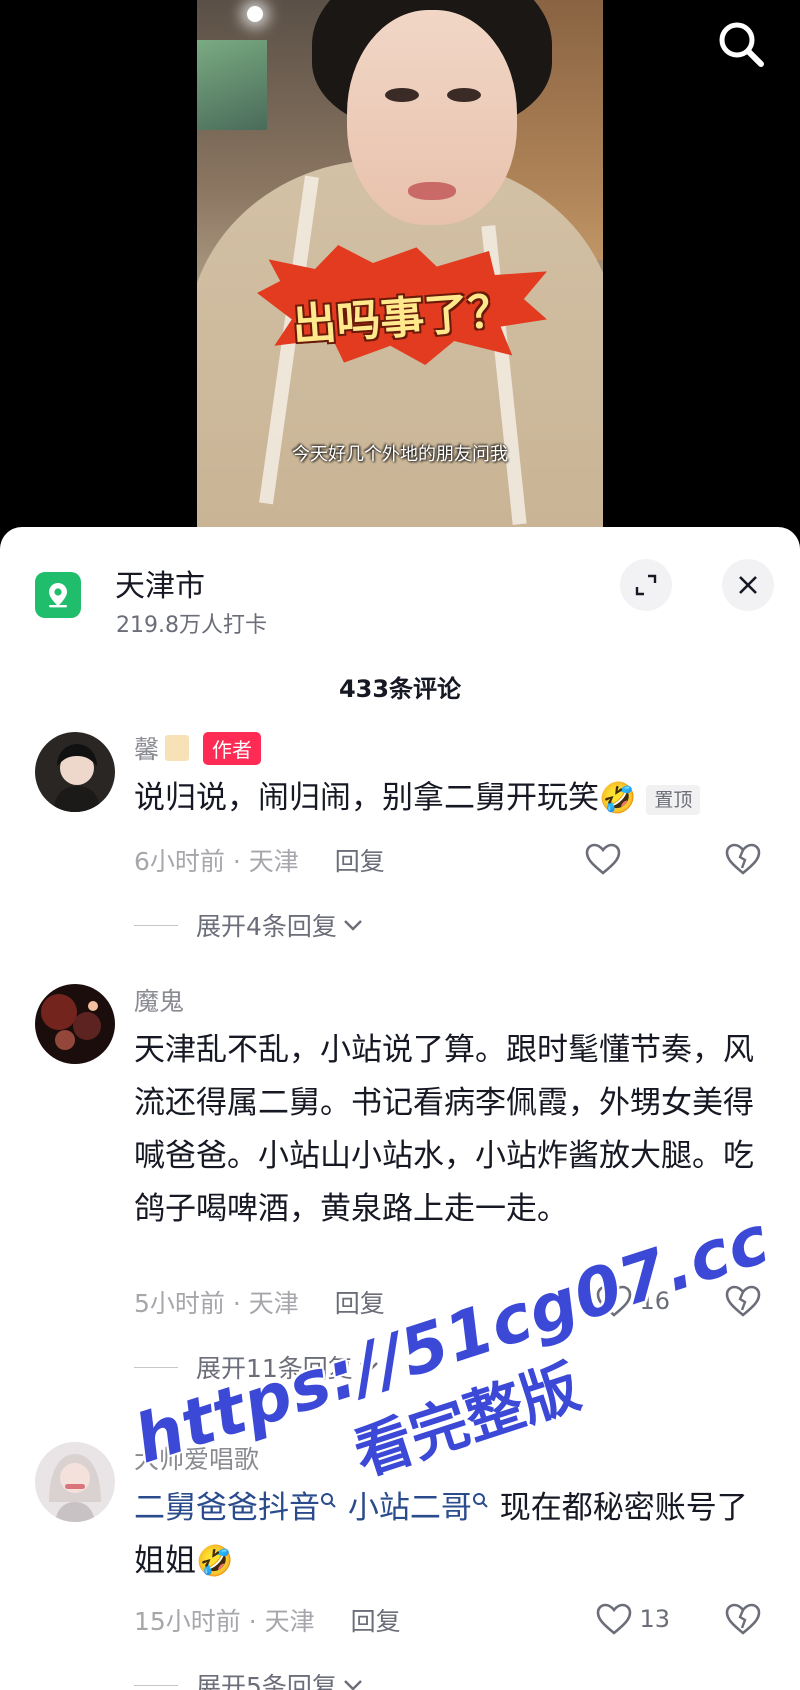 Image resolution: width=800 pixels, height=1690 pixels. I want to click on comment-time-location: 6小时前 · 天津, so click(216, 861).